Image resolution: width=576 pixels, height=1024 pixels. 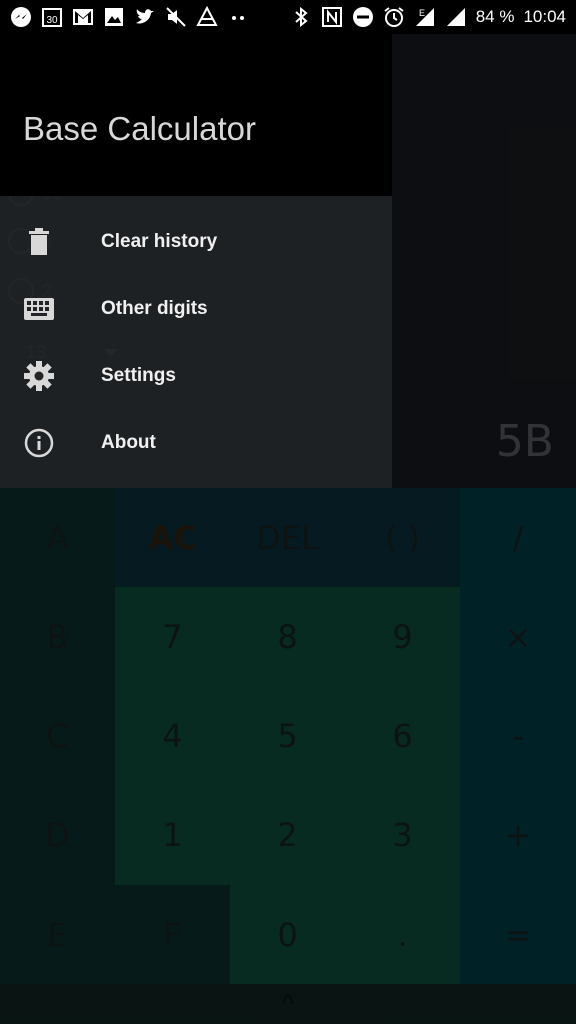 What do you see at coordinates (114, 17) in the screenshot?
I see `gallery-icon` at bounding box center [114, 17].